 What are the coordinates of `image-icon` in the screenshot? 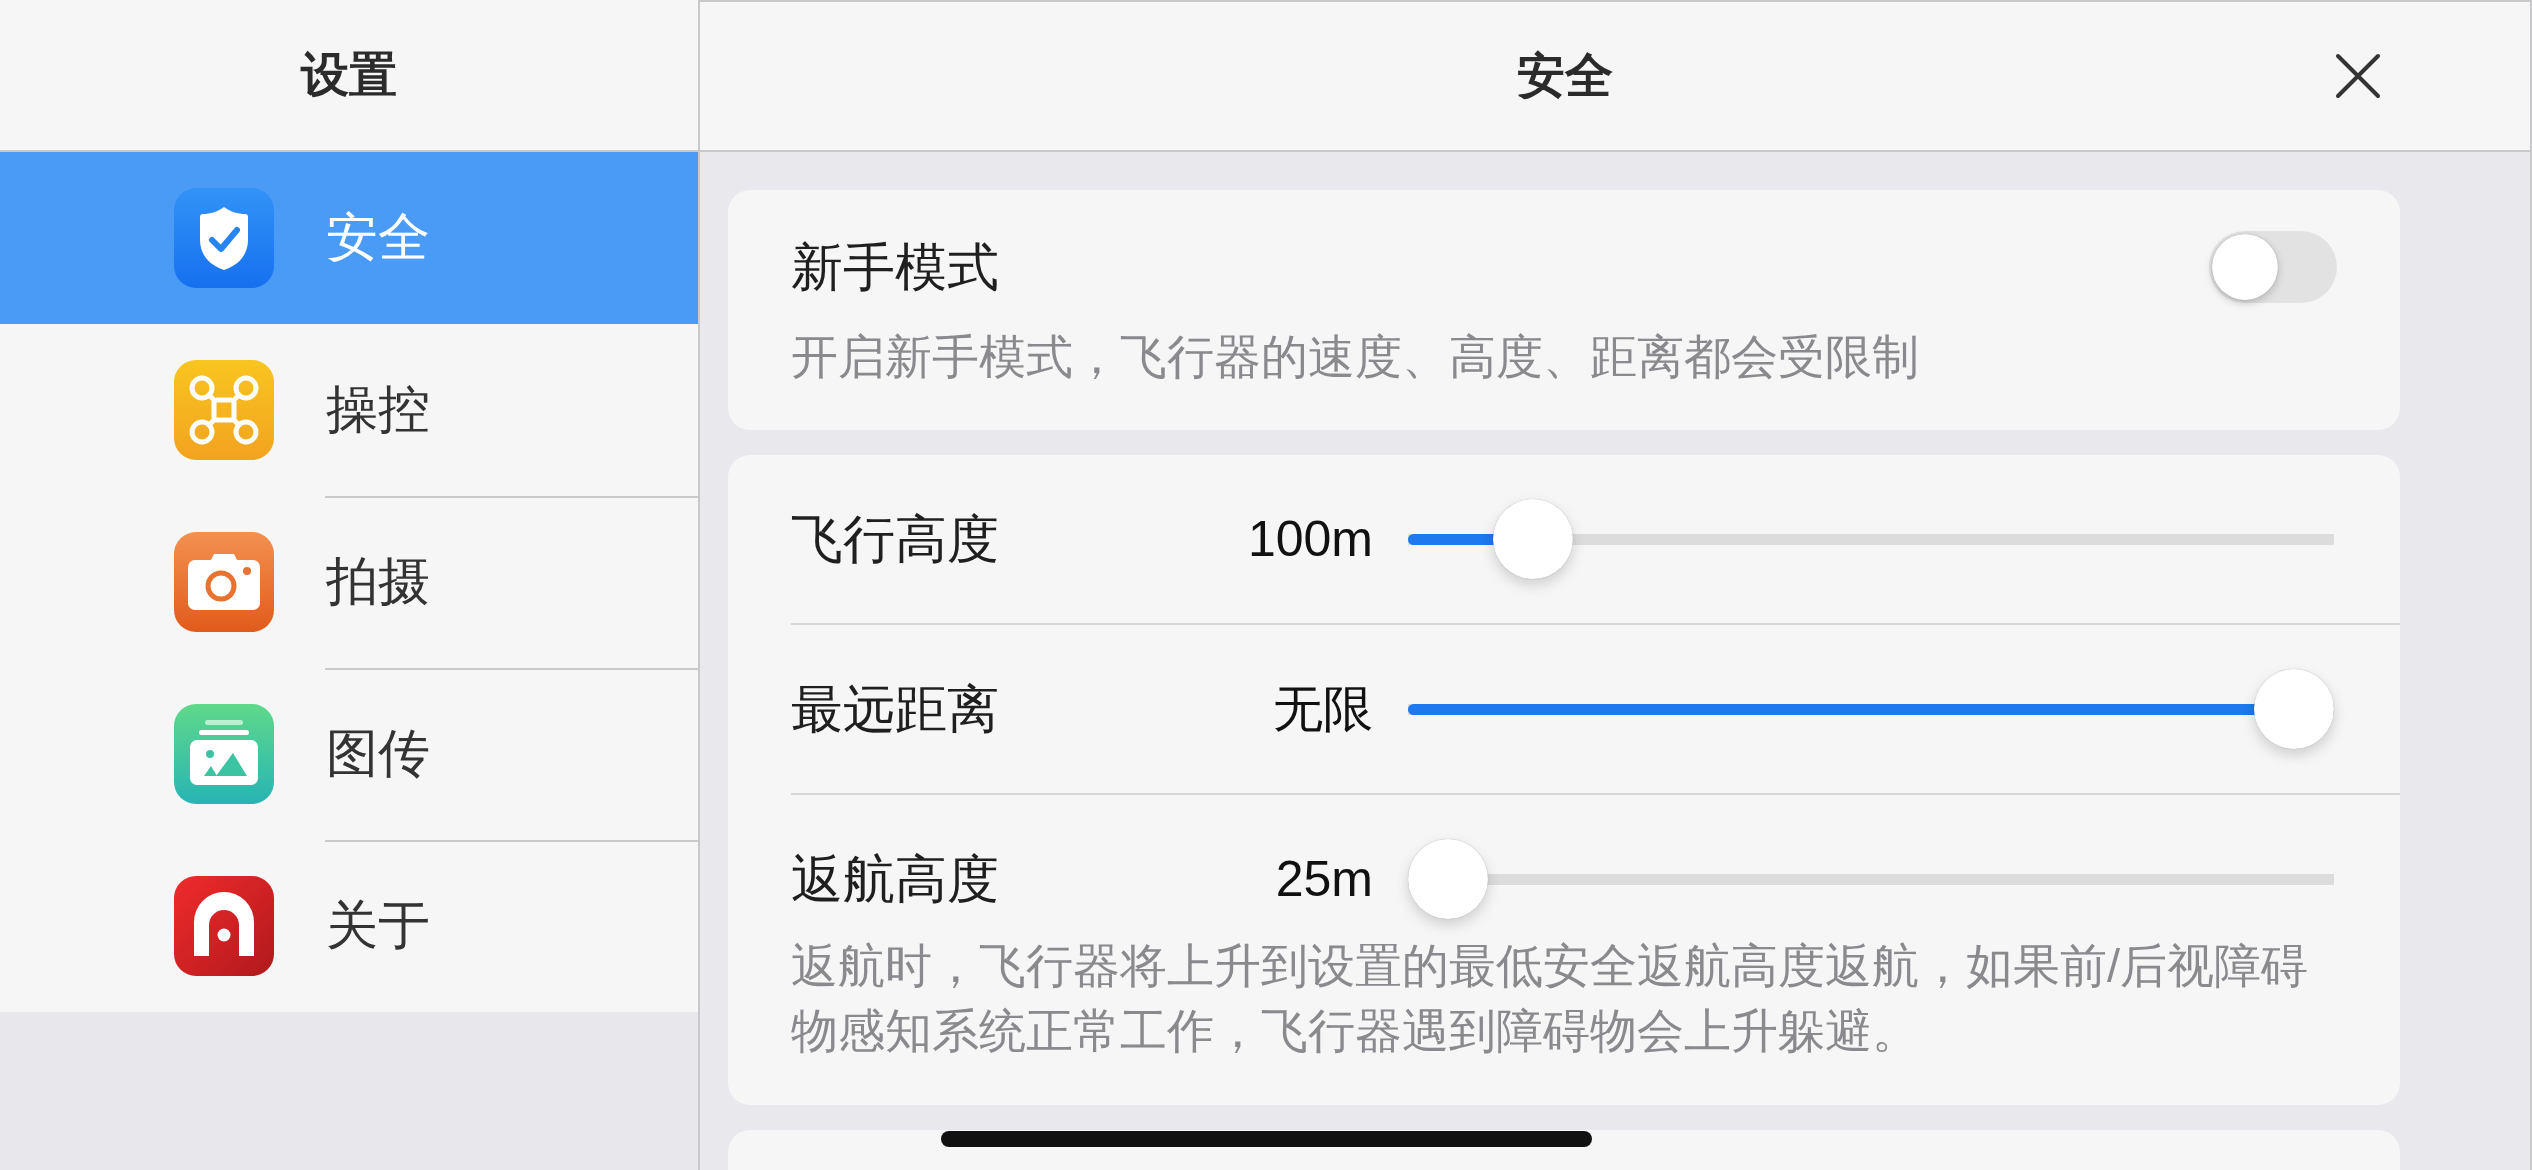 It's located at (224, 754).